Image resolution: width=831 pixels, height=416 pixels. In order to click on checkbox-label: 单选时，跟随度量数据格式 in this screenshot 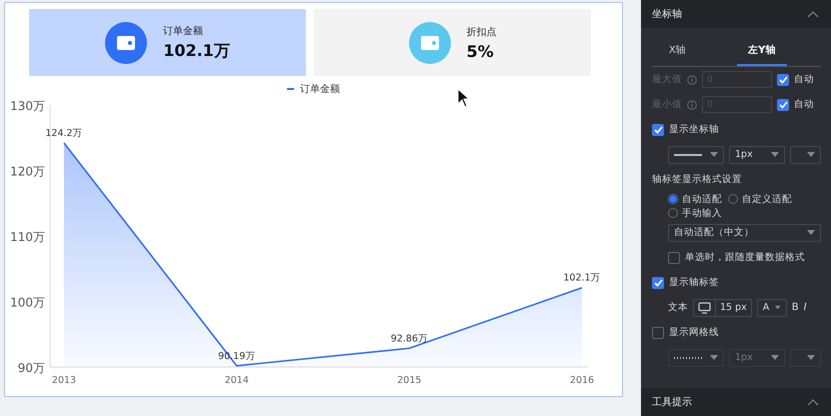, I will do `click(745, 257)`.